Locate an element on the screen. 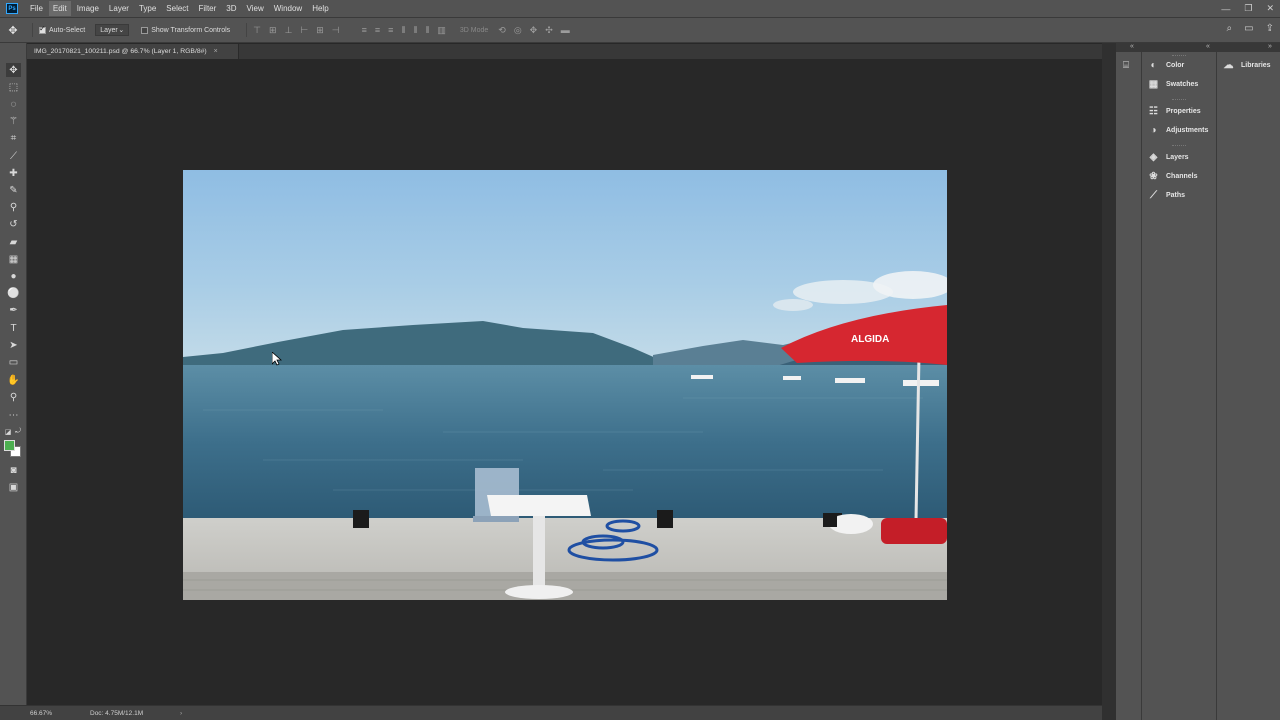 The height and width of the screenshot is (720, 1280). align-horizontal-centers-icon: ⊞ is located at coordinates (320, 30).